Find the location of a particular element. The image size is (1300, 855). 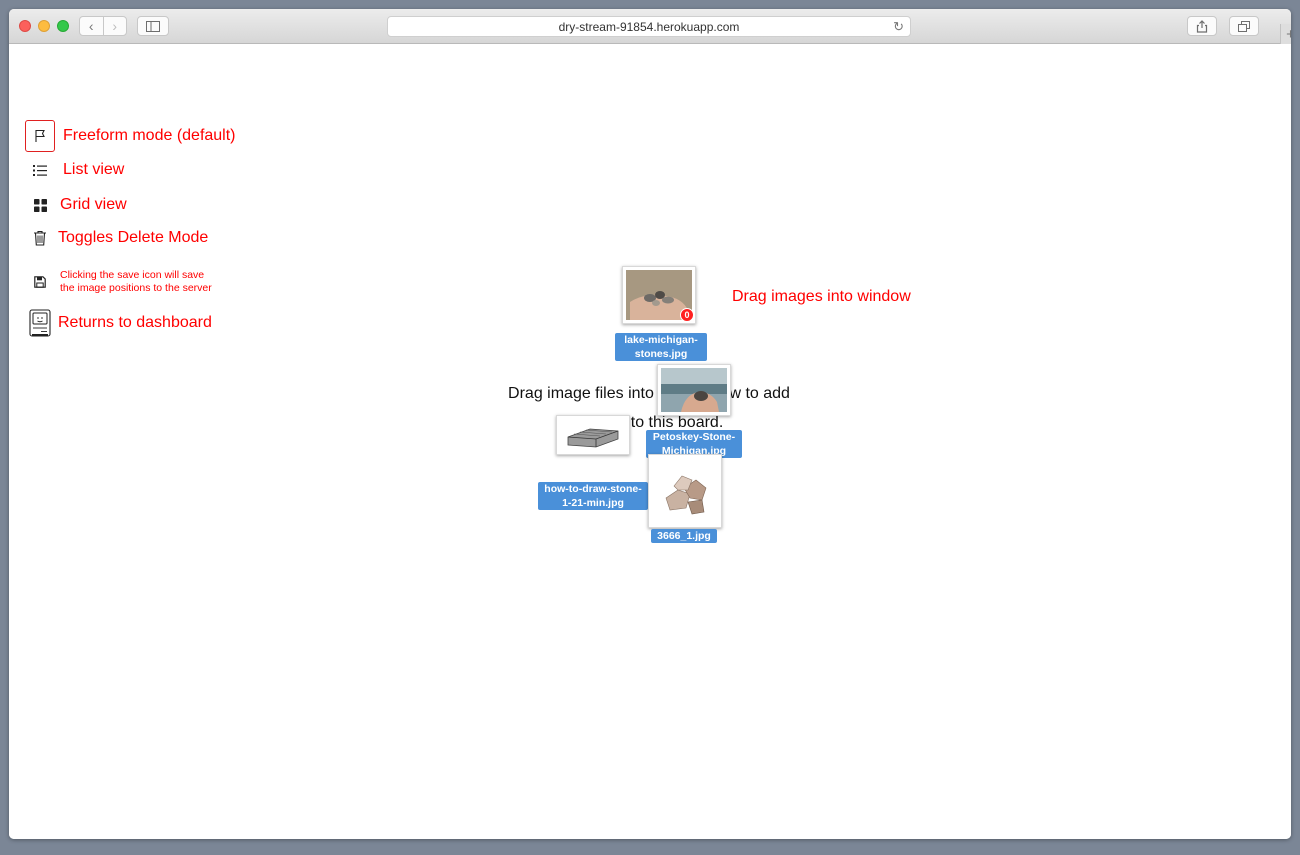

trash-icon is located at coordinates (40, 238).